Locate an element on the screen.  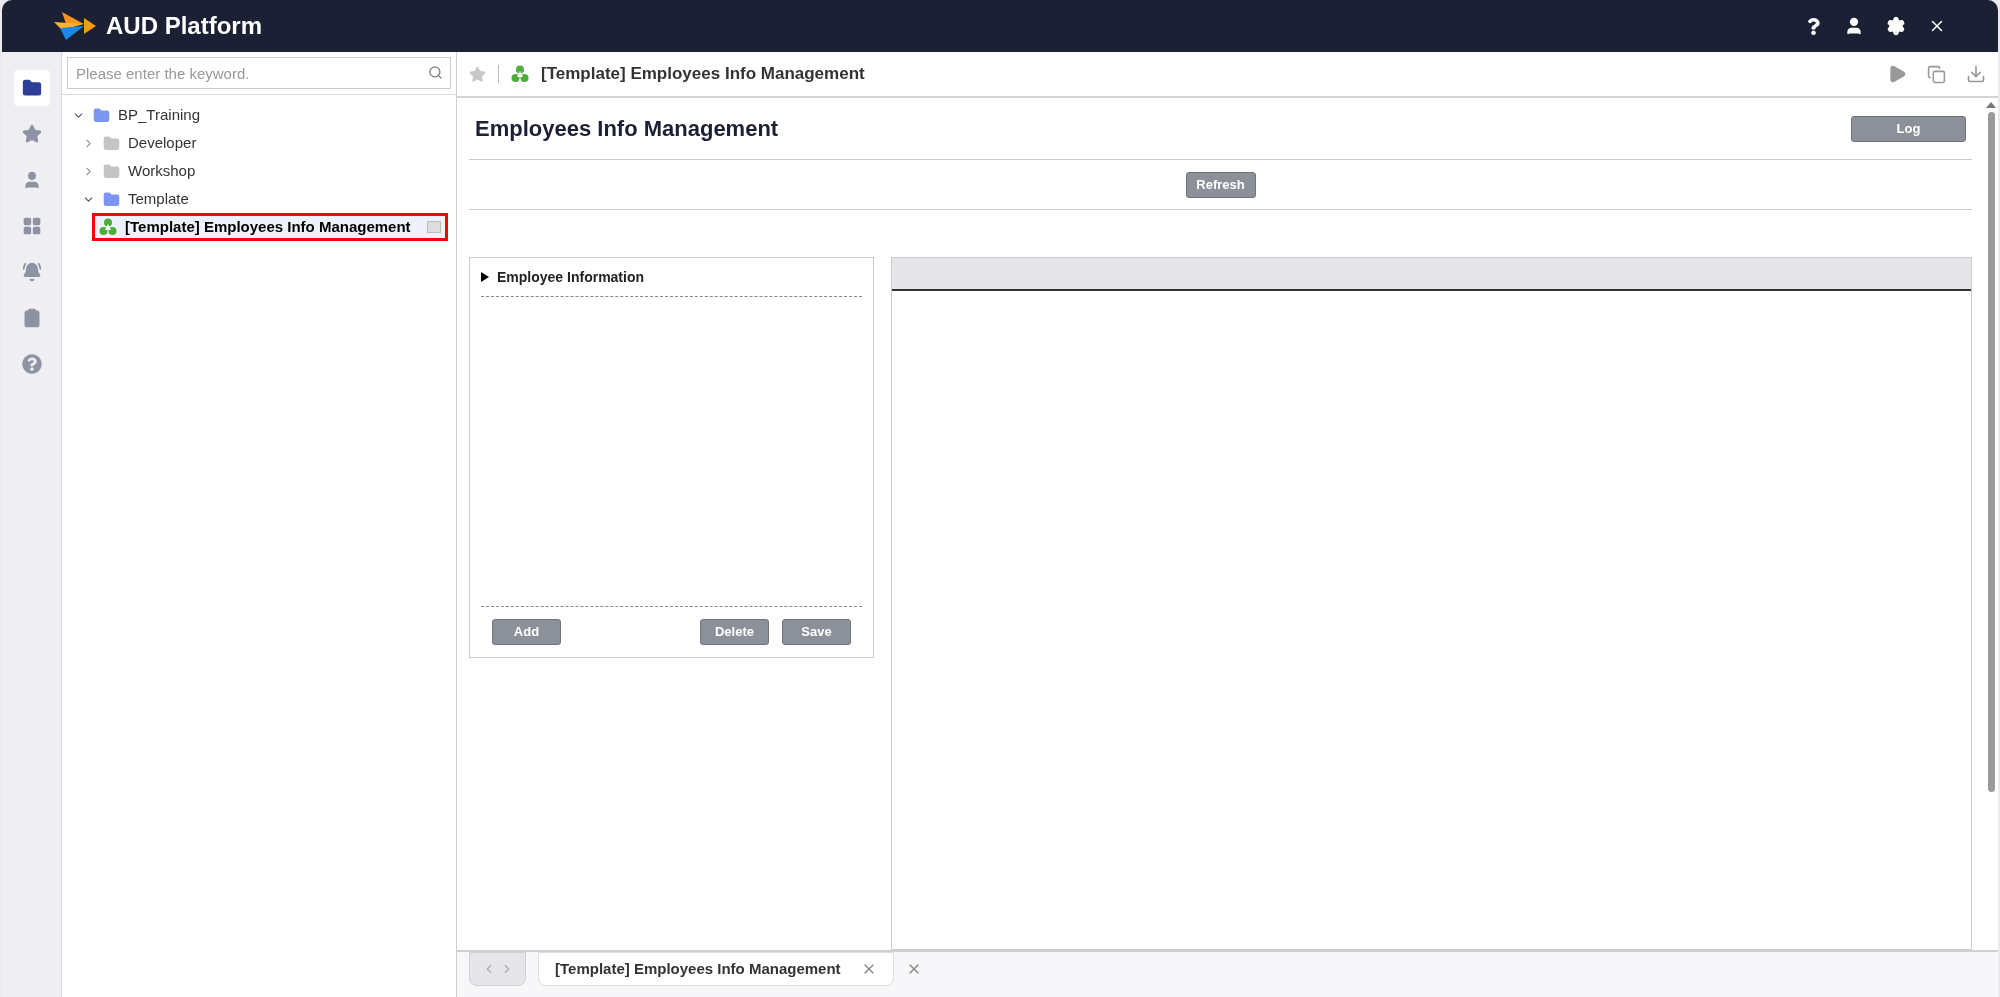
tree-report-item: [Template] Employees Info Management is located at coordinates (270, 227).